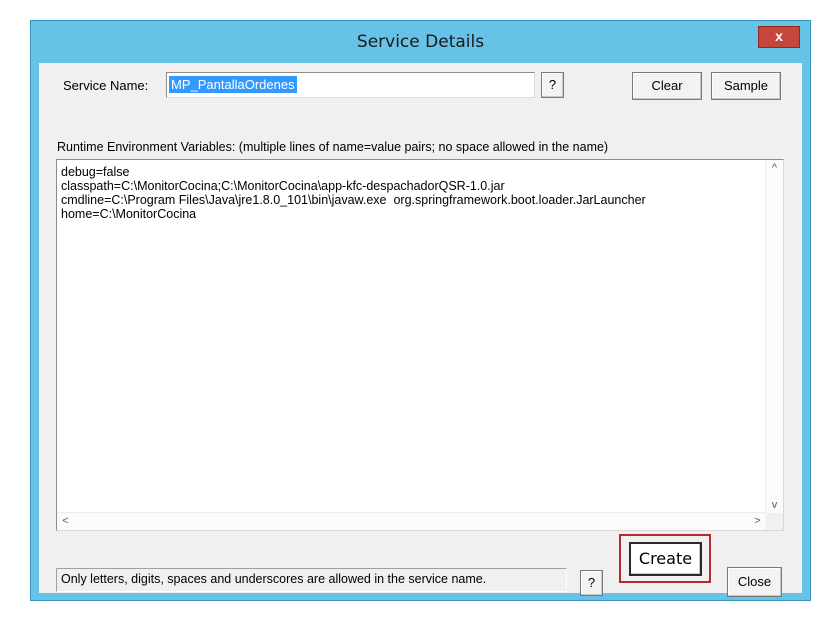  What do you see at coordinates (552, 85) in the screenshot?
I see `service-name-help-button: ?` at bounding box center [552, 85].